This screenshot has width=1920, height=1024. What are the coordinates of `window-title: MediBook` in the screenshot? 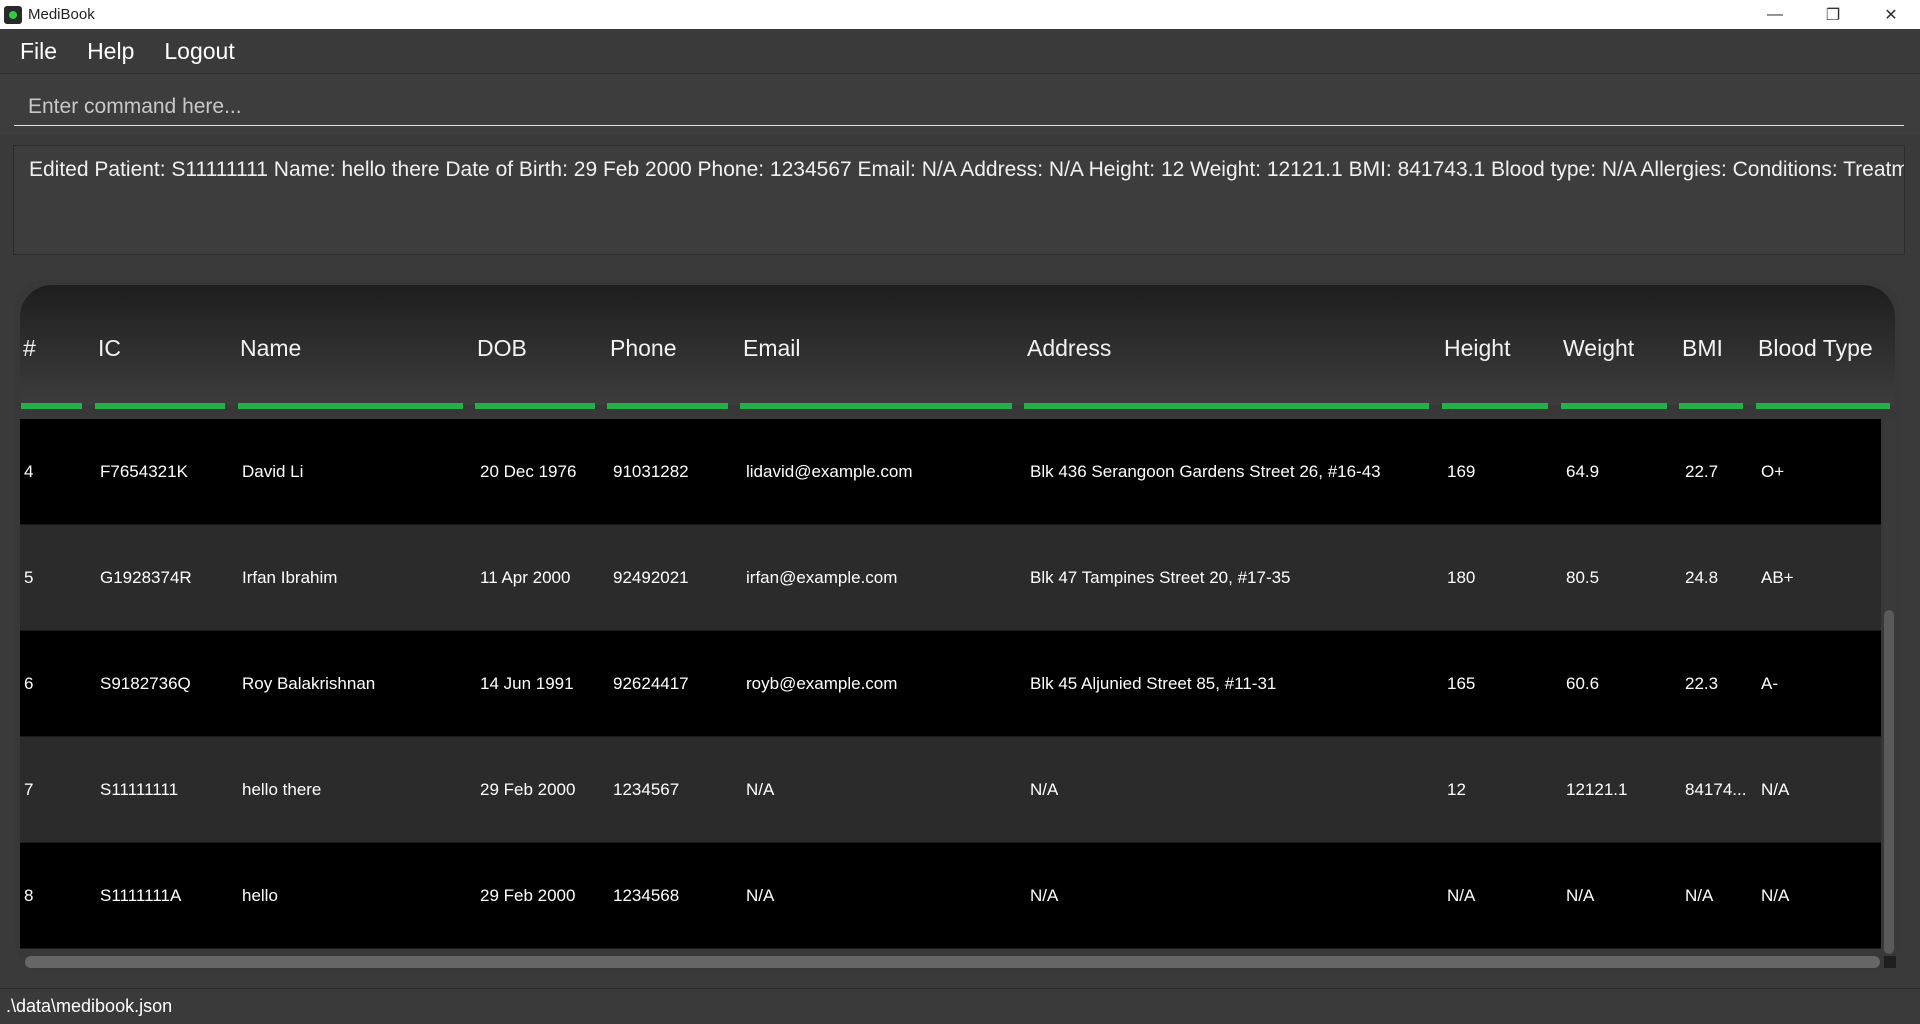 It's located at (61, 14).